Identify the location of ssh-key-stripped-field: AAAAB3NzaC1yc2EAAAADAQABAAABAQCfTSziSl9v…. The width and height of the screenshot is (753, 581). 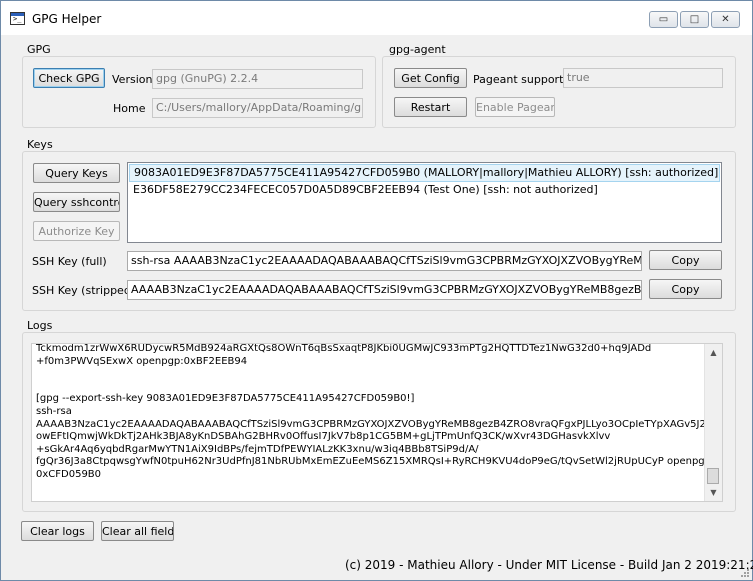
(384, 290).